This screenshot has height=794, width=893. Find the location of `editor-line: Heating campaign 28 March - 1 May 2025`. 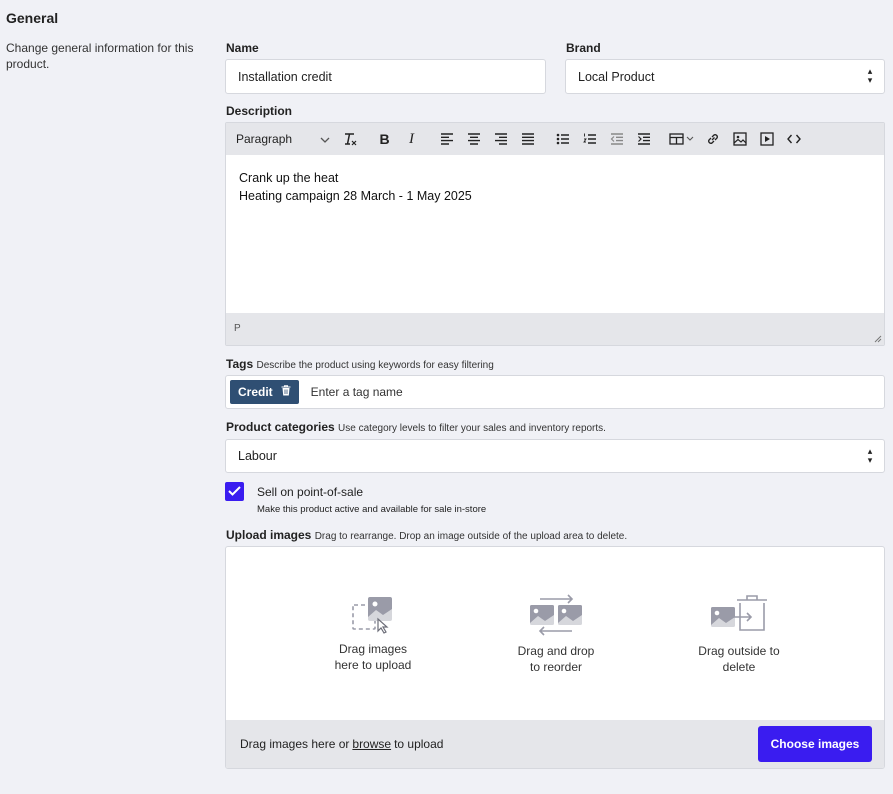

editor-line: Heating campaign 28 March - 1 May 2025 is located at coordinates (355, 196).